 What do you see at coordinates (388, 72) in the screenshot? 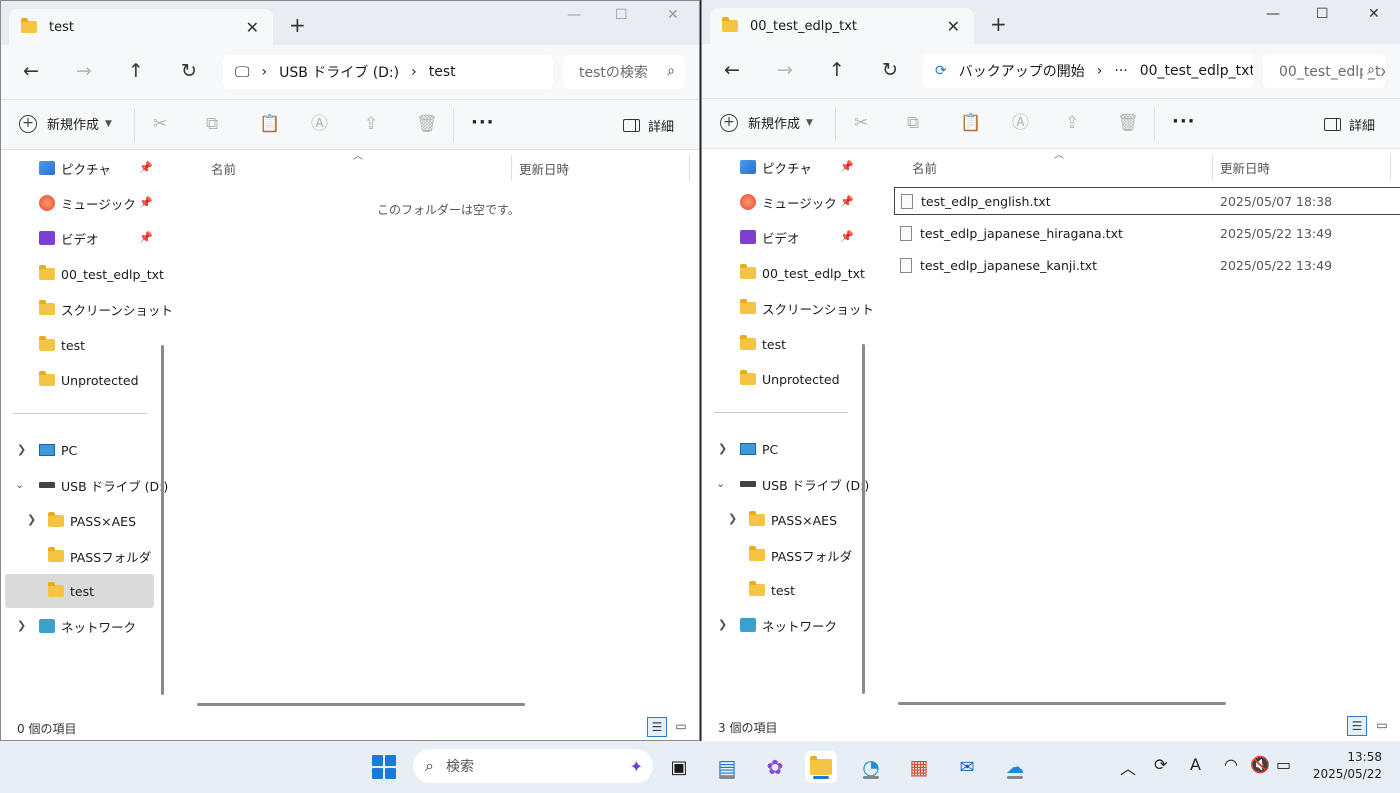
I see `breadcrumb: 🖵 › USB ドライブ (D:) › test` at bounding box center [388, 72].